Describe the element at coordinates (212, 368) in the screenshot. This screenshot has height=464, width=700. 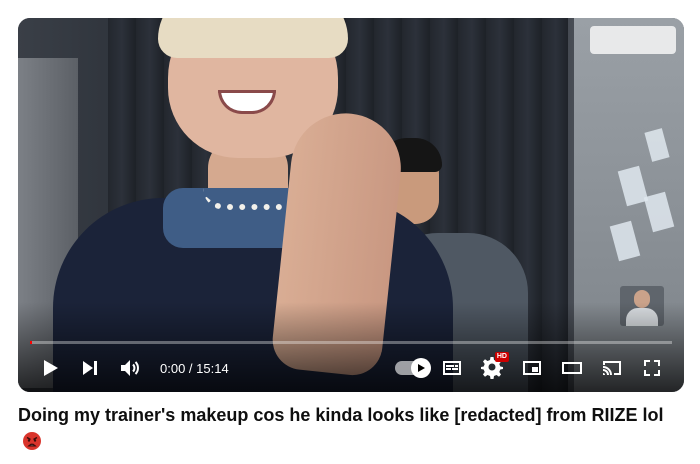
I see `time-total: 15:14` at that location.